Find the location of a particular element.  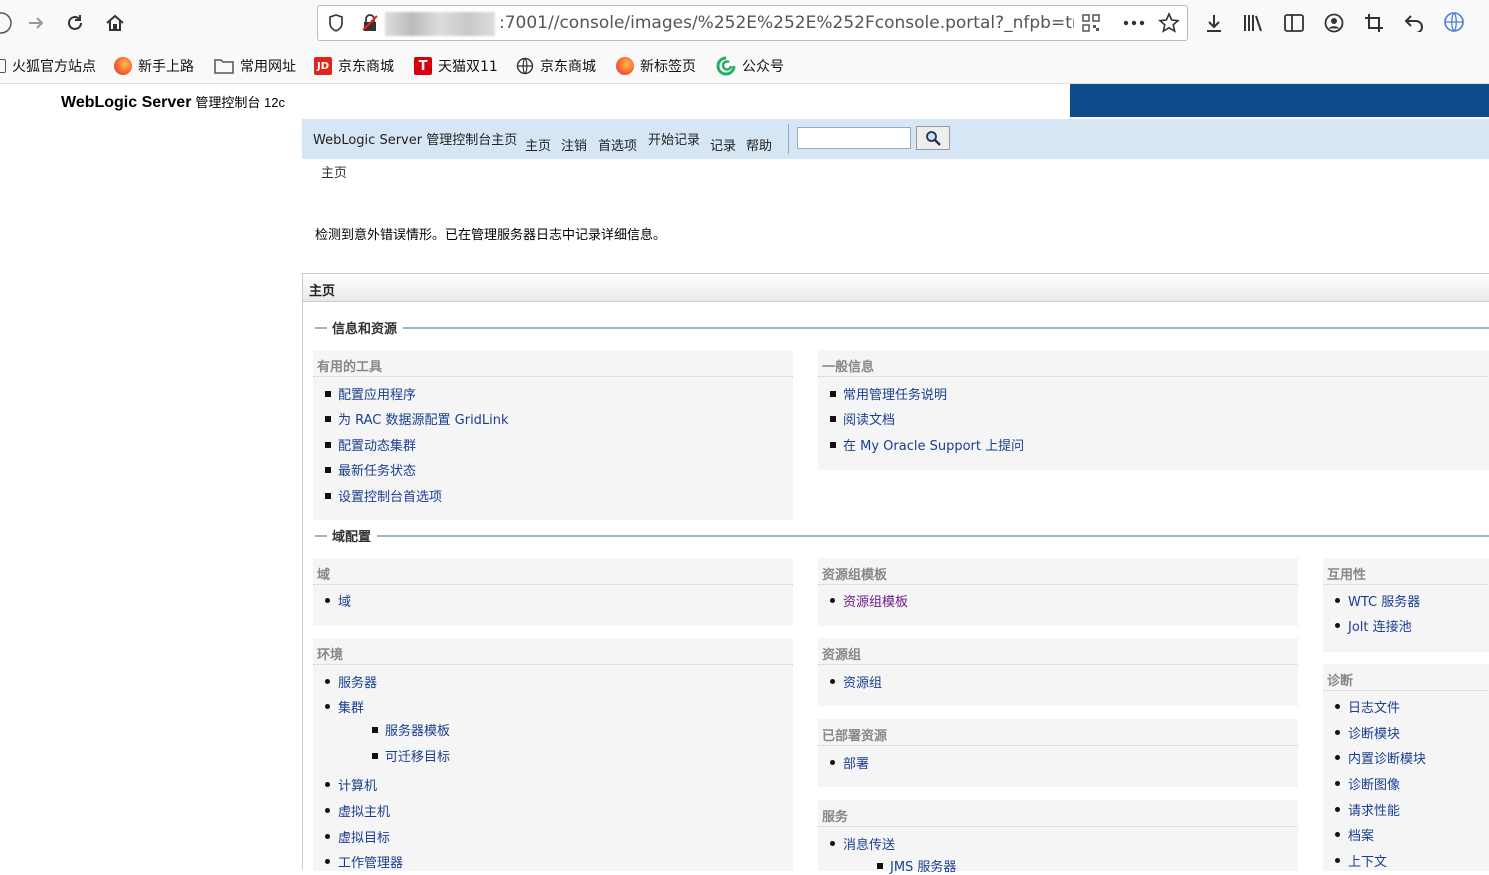

link-server-templates: 服务器模板 is located at coordinates (411, 729).